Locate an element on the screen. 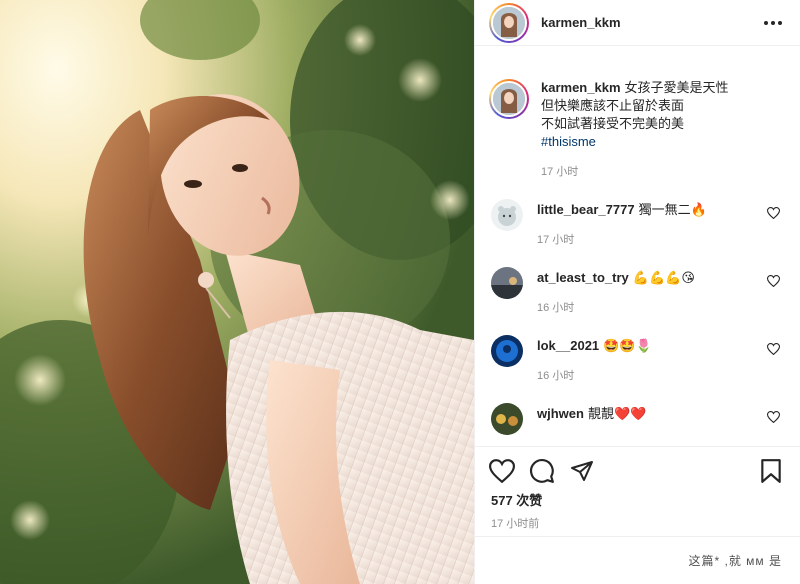  caption-avatar-image is located at coordinates (509, 99).